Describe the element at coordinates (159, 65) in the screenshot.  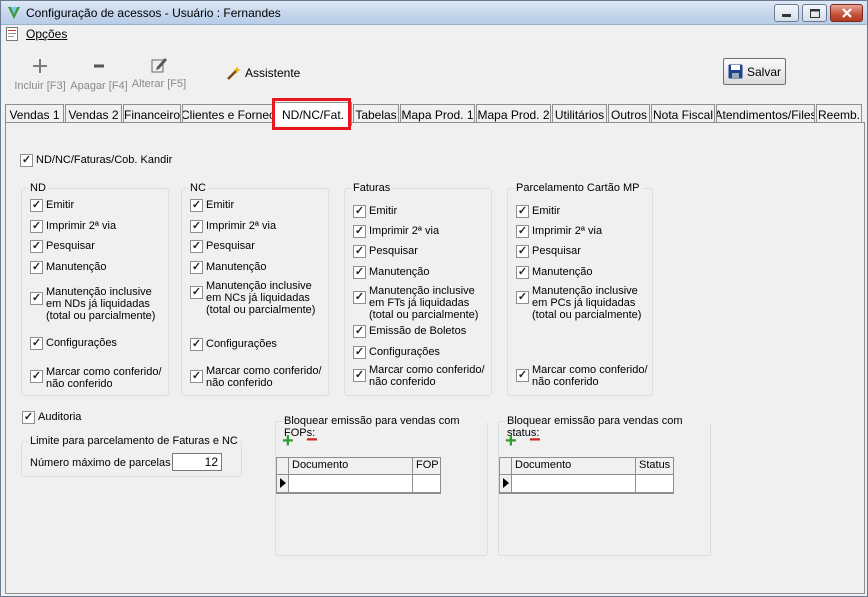
I see `edit-icon` at that location.